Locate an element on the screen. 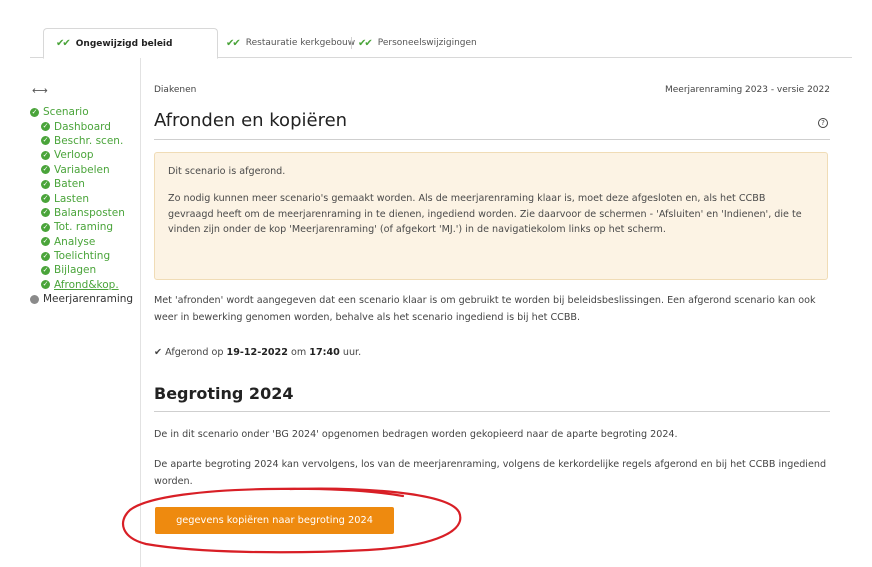 This screenshot has height=567, width=872. completion-date: 19-12-2022 is located at coordinates (257, 352).